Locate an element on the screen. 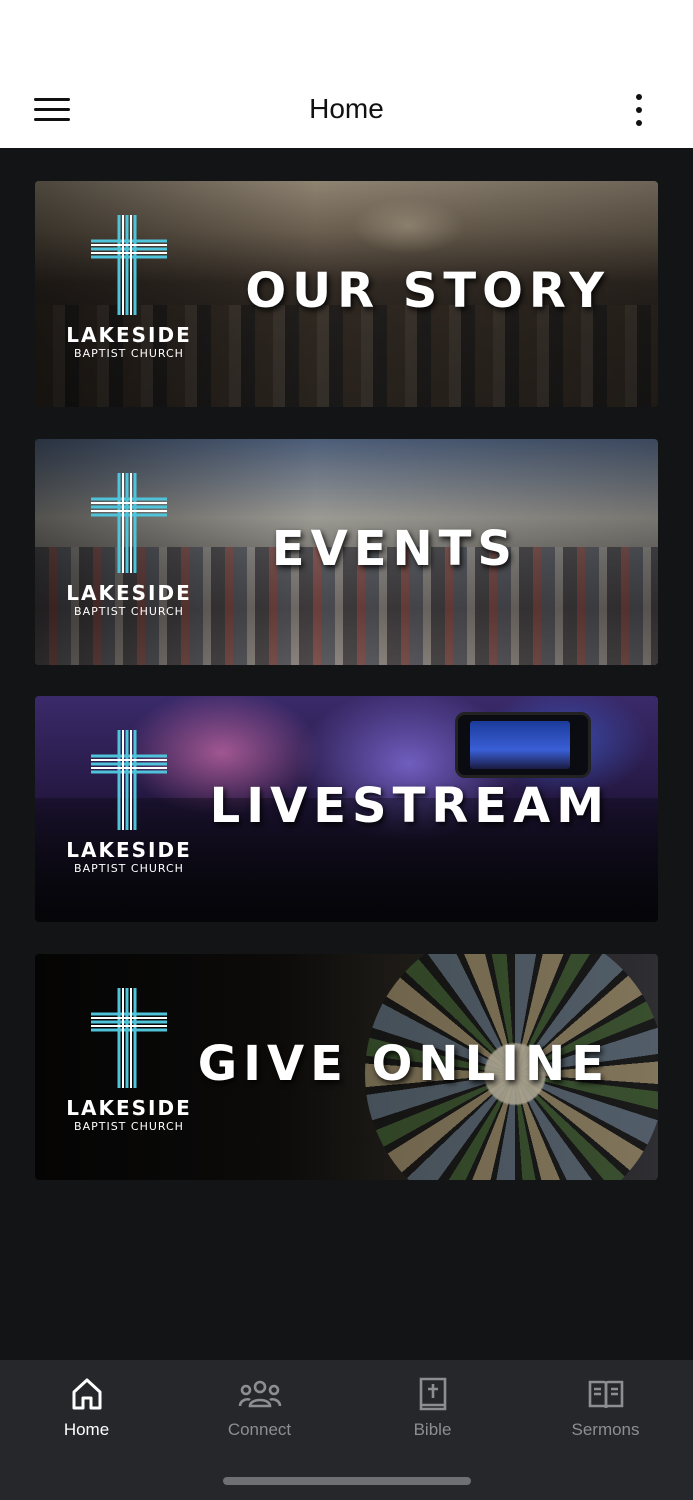 The image size is (693, 1500). tab-home: Home is located at coordinates (86, 1410).